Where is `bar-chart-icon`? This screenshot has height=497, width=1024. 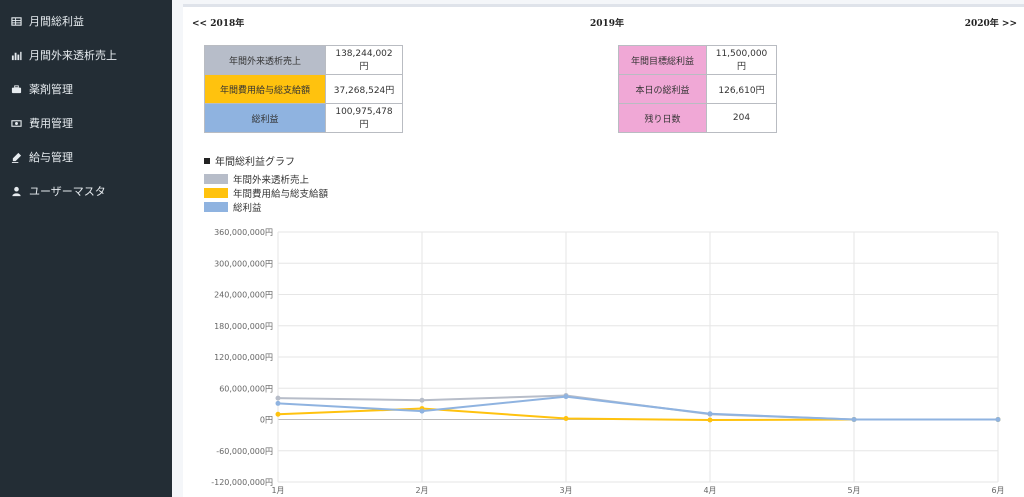
bar-chart-icon is located at coordinates (16, 55).